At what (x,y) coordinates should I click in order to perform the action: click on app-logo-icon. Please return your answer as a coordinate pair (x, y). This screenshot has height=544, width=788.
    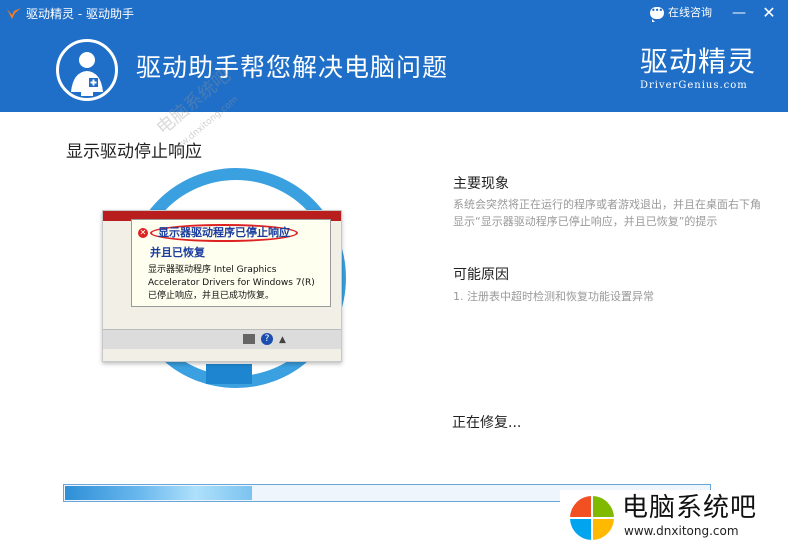
    Looking at the image, I should click on (14, 13).